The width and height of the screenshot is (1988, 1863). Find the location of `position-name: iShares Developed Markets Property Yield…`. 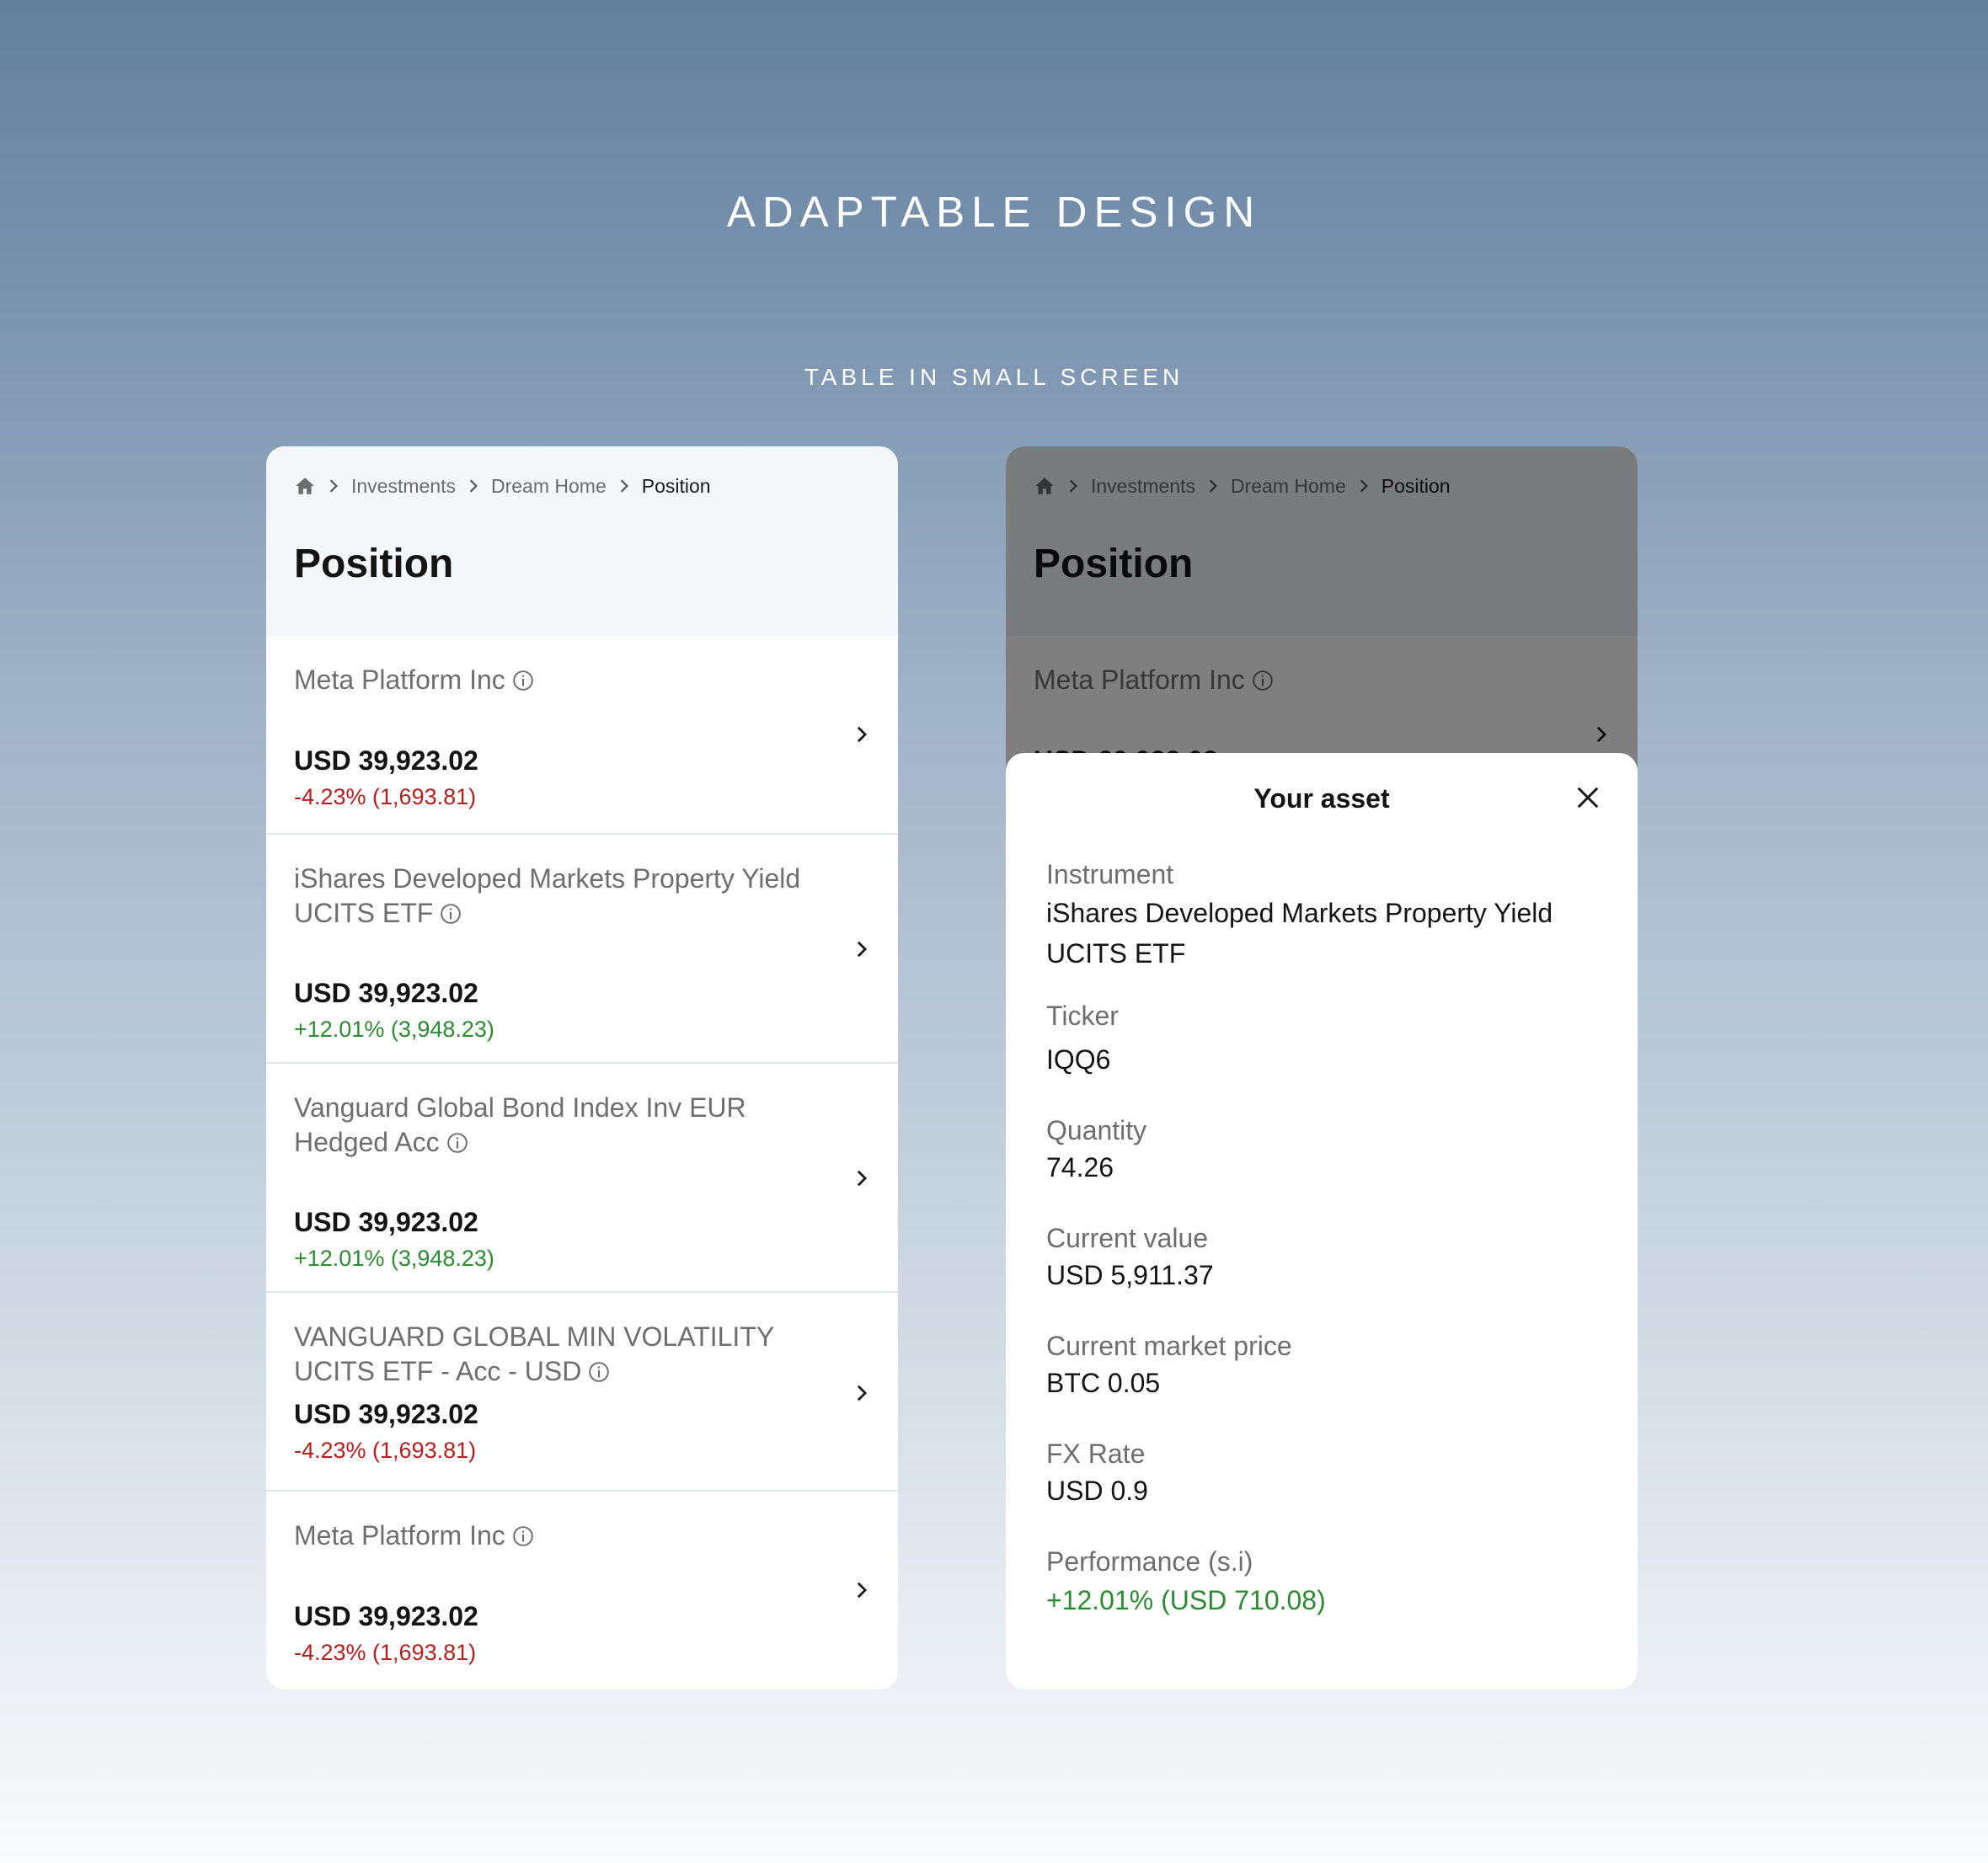

position-name: iShares Developed Markets Property Yield… is located at coordinates (547, 895).